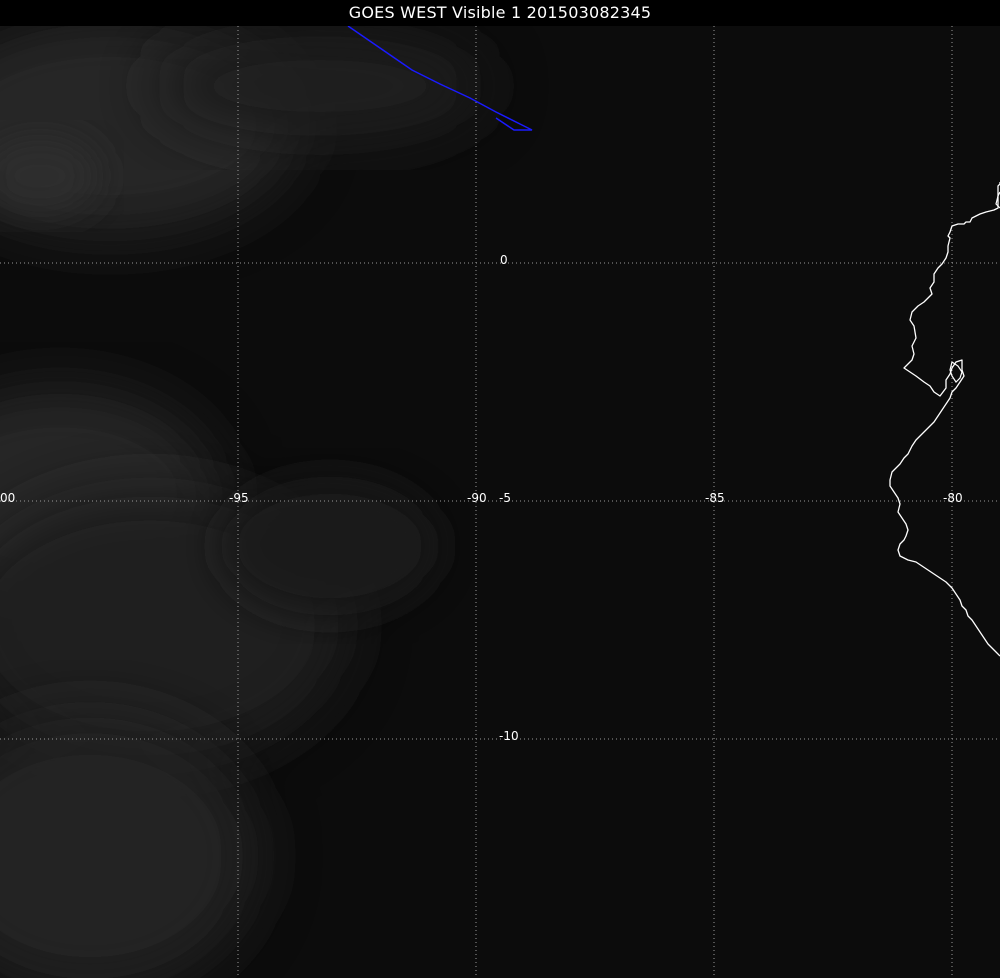 This screenshot has height=978, width=1000. I want to click on longitude-label-80: -80, so click(953, 498).